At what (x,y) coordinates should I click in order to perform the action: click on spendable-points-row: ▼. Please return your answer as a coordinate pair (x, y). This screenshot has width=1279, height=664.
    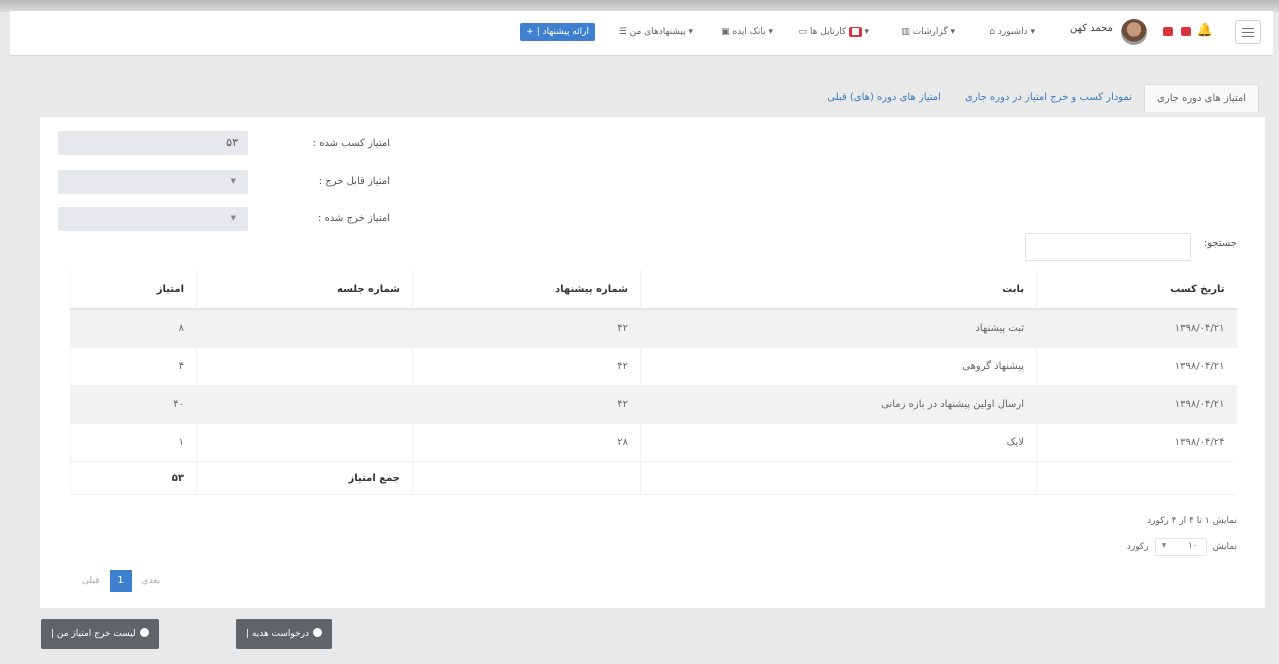
    Looking at the image, I should click on (153, 182).